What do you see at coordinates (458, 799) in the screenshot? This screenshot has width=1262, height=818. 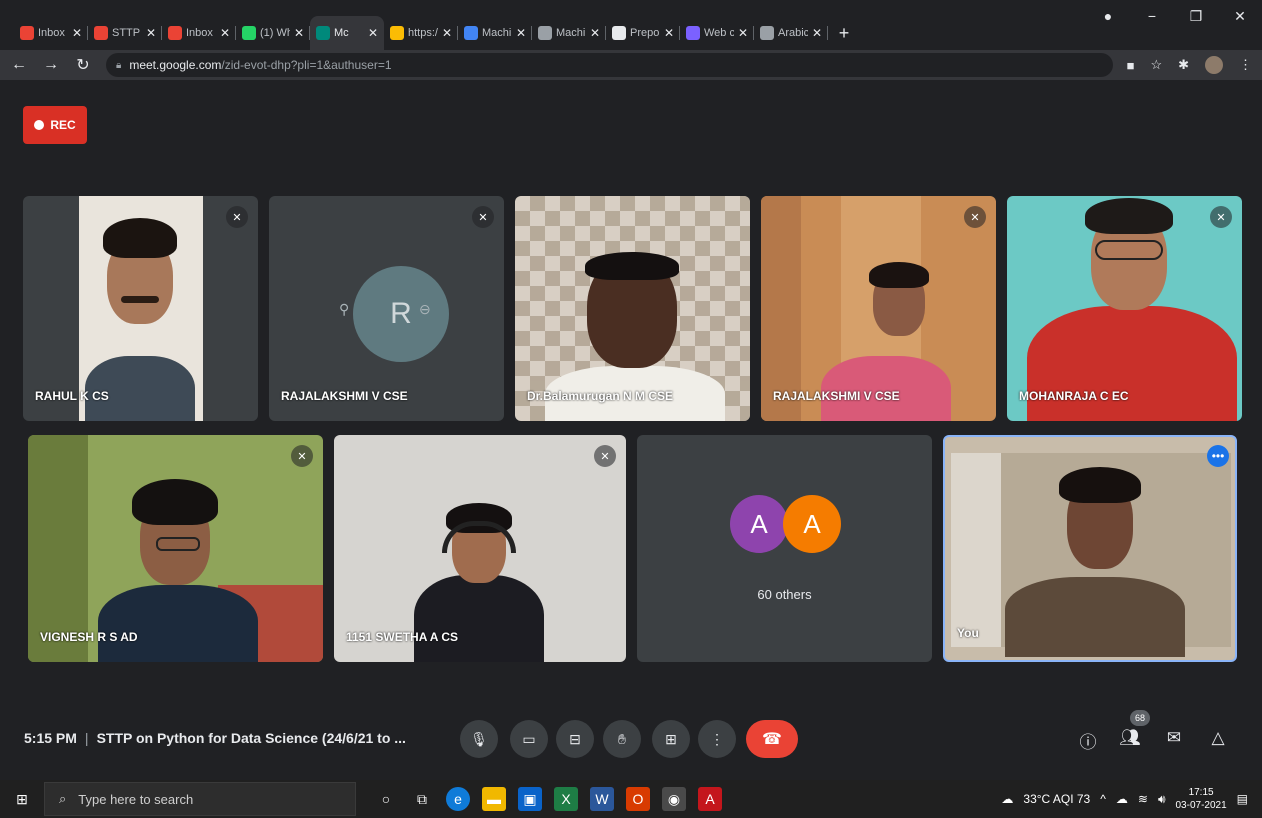 I see `edge-icon: e` at bounding box center [458, 799].